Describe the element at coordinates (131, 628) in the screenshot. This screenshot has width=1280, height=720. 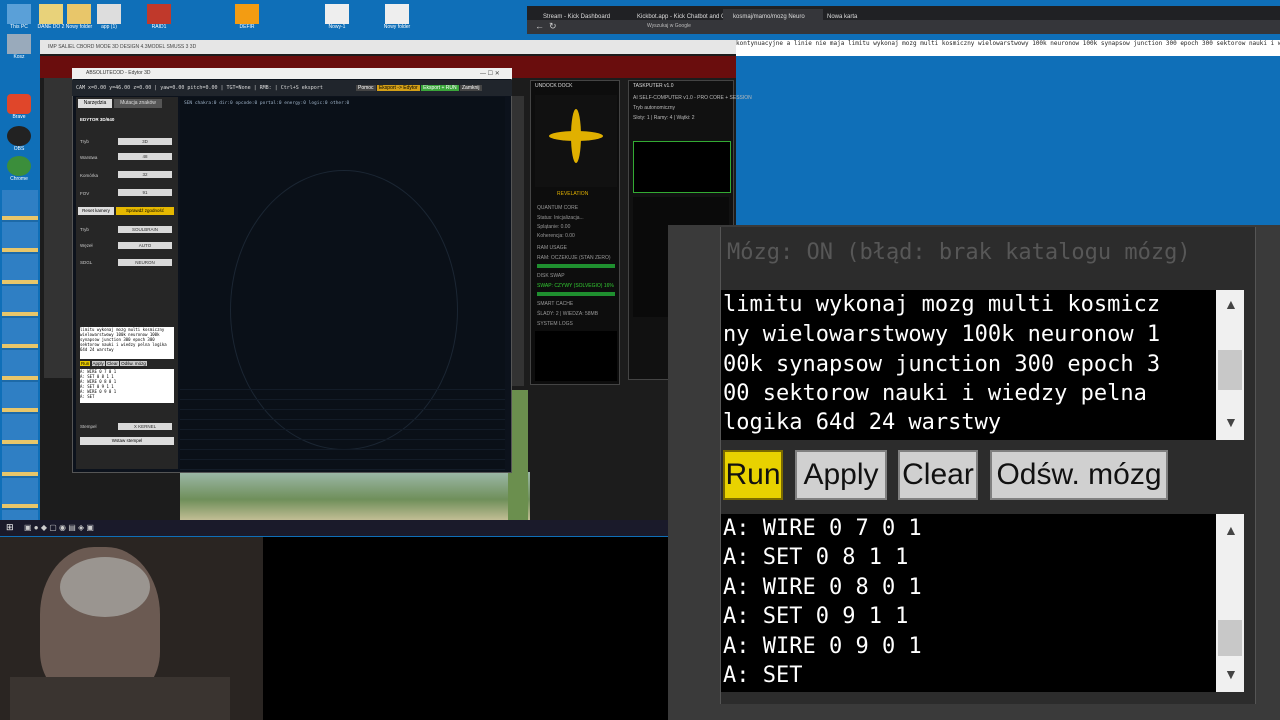
I see `webcam-feed` at that location.